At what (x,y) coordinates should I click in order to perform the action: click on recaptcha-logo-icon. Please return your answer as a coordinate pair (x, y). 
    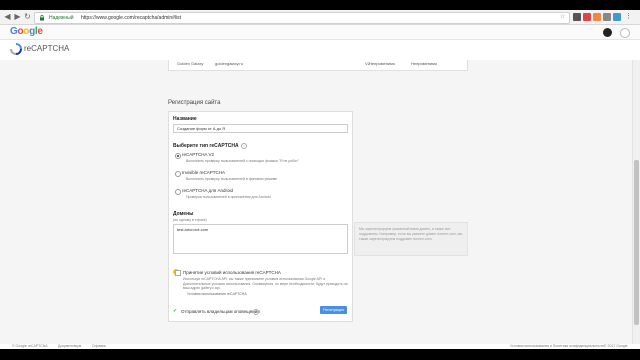
    Looking at the image, I should click on (16, 49).